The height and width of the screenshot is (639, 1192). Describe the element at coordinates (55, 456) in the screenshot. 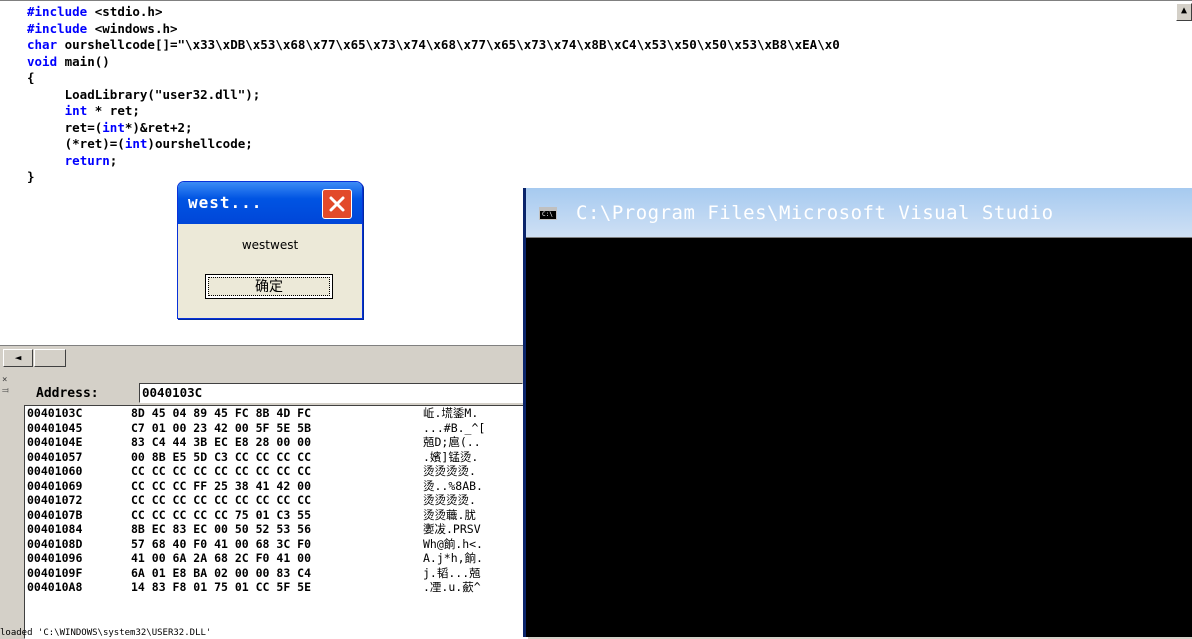

I see `memory-address: 00401057` at that location.